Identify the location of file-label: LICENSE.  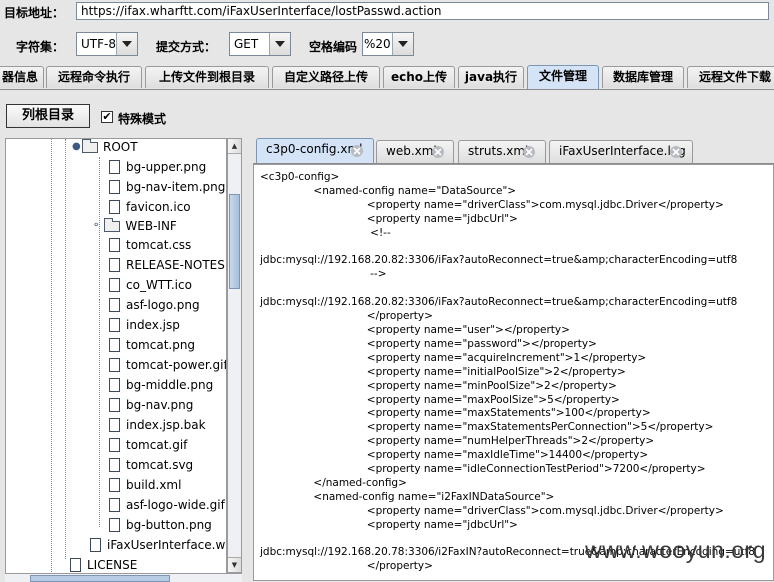
(112, 565).